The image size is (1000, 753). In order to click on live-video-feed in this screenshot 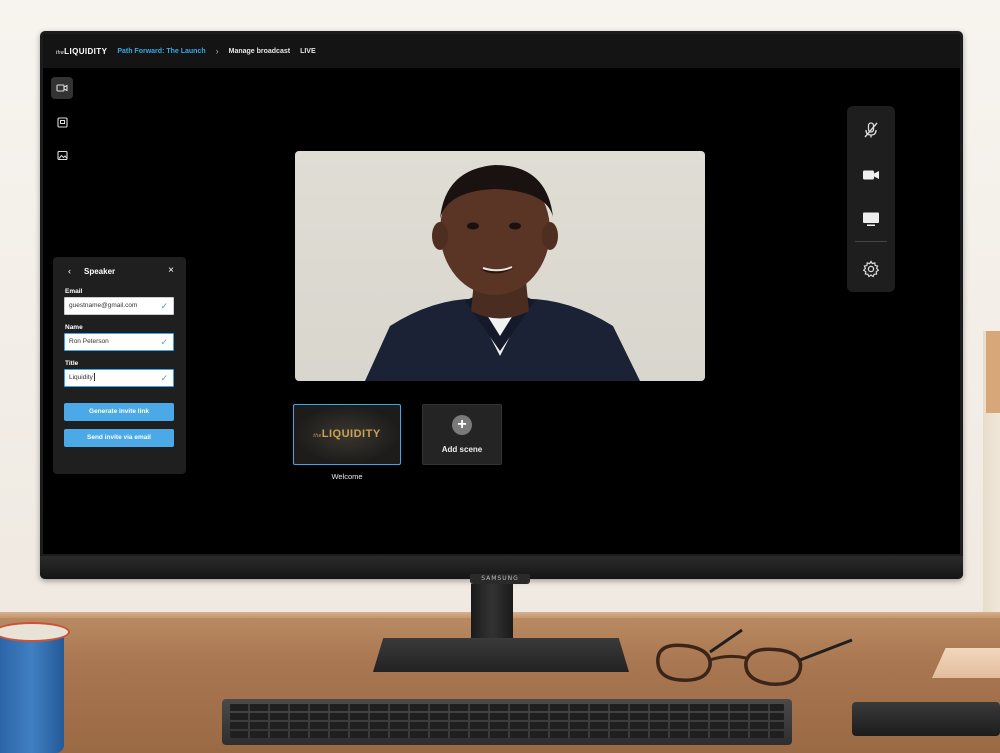, I will do `click(500, 266)`.